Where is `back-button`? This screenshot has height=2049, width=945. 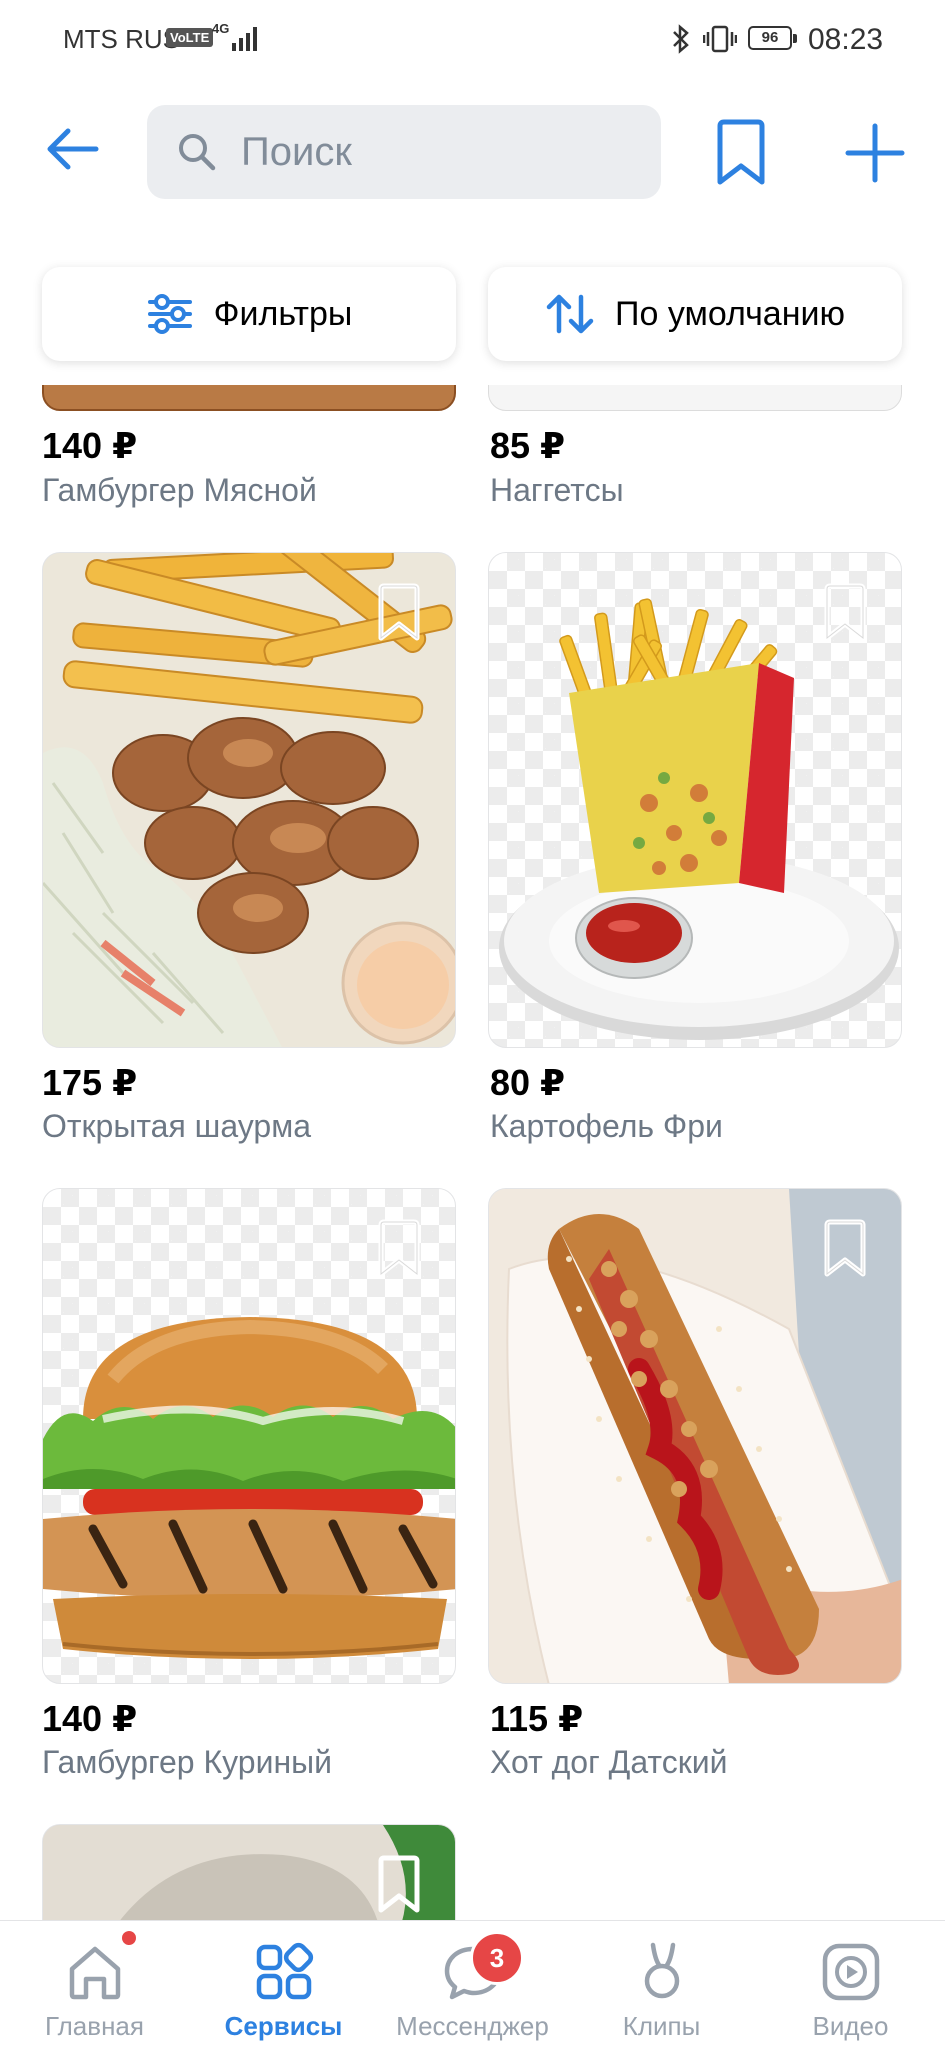 back-button is located at coordinates (73, 149).